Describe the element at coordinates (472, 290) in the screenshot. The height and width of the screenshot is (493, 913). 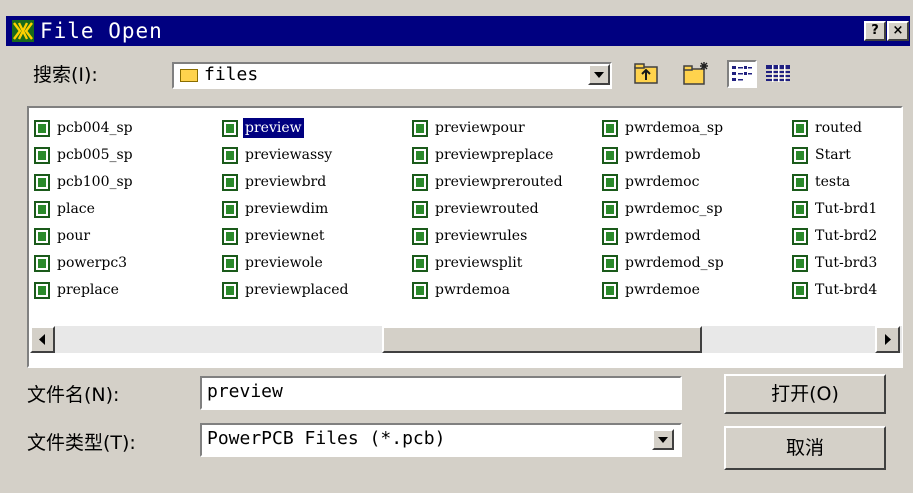
I see `file-name: pwrdemoa` at that location.